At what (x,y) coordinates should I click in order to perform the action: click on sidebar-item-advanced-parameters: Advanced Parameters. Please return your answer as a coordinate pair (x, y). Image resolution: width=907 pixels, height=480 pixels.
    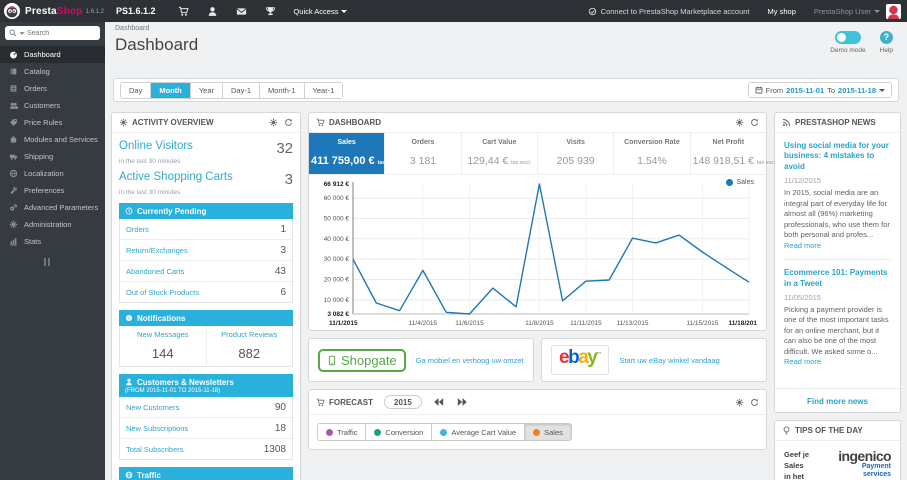
    Looking at the image, I should click on (52, 207).